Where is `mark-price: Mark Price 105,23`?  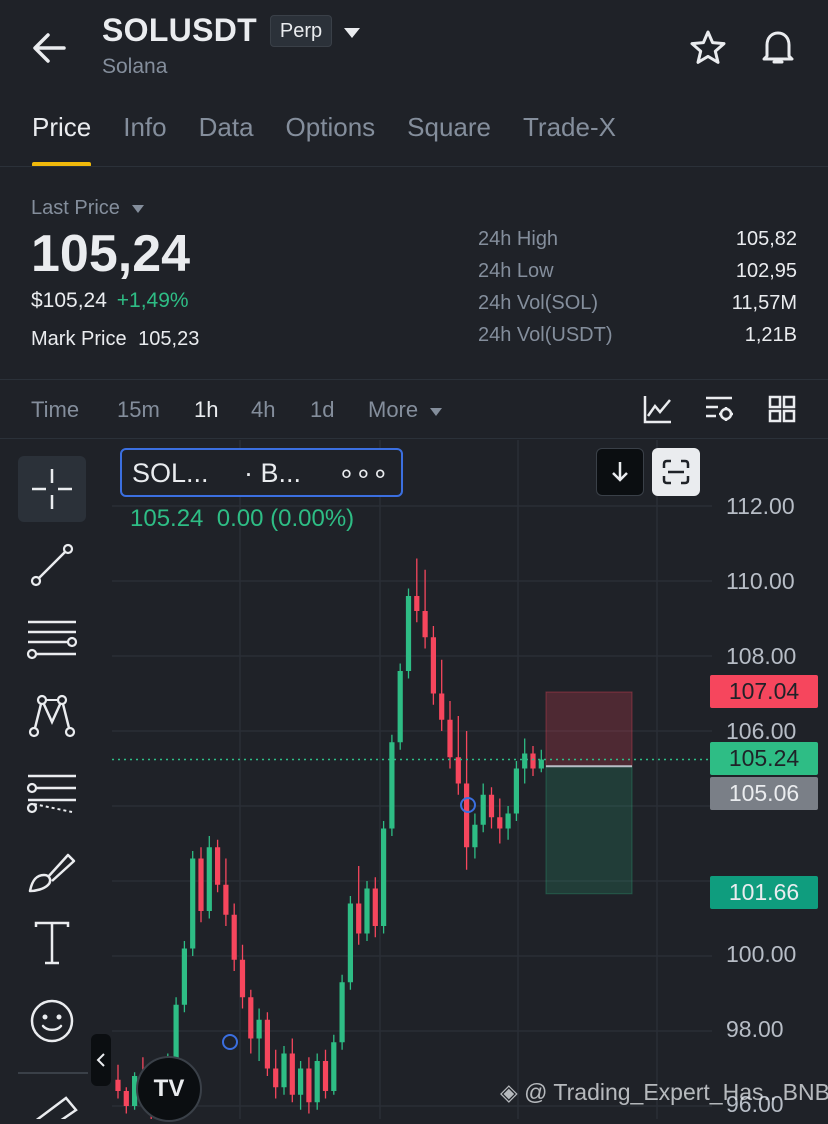 mark-price: Mark Price 105,23 is located at coordinates (115, 339).